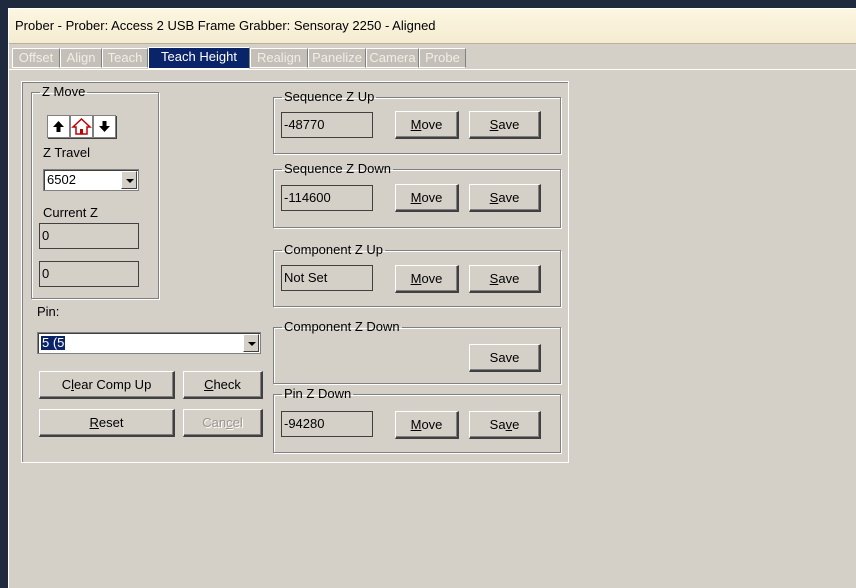  Describe the element at coordinates (279, 58) in the screenshot. I see `tab-realign: Realign` at that location.